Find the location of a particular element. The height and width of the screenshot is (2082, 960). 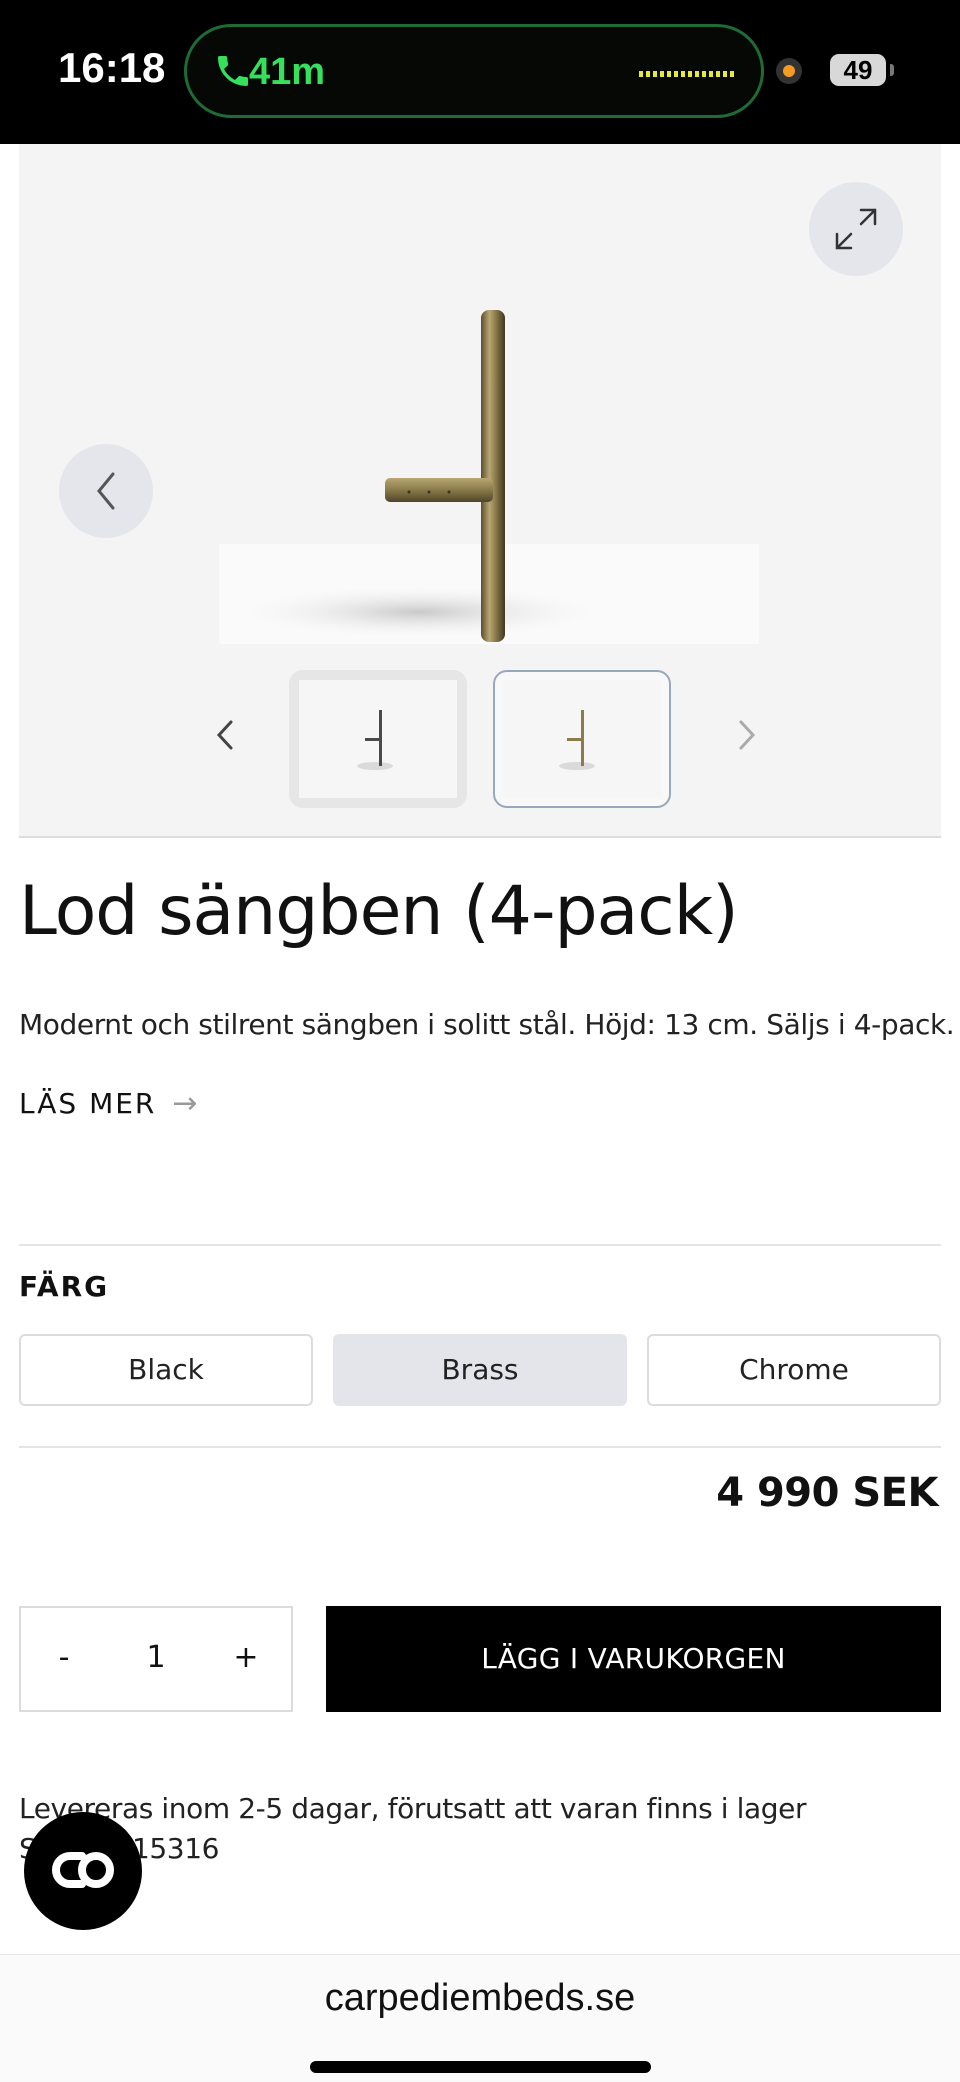

call-duration: 41m is located at coordinates (287, 72).